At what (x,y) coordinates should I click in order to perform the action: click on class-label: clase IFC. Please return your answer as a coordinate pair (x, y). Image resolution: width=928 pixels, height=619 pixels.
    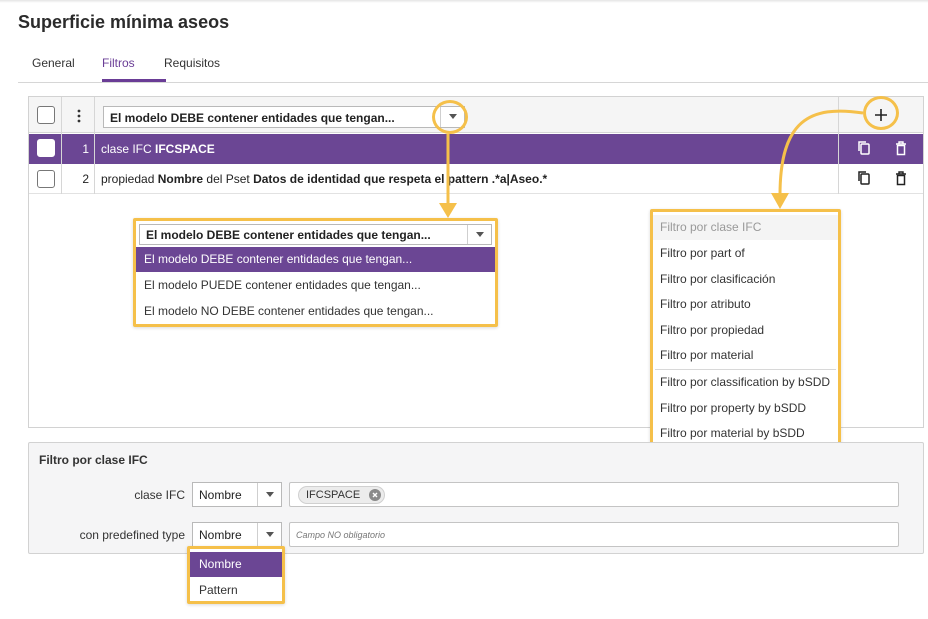
    Looking at the image, I should click on (159, 495).